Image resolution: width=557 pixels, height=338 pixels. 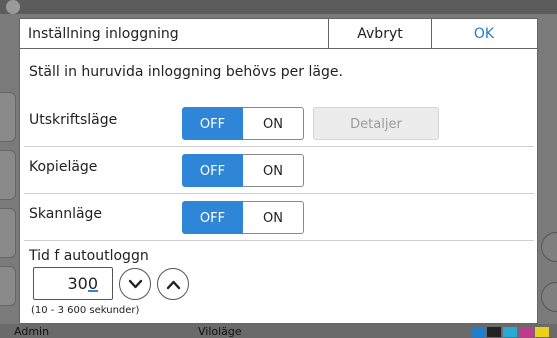 I want to click on gear-icon, so click(x=13, y=7).